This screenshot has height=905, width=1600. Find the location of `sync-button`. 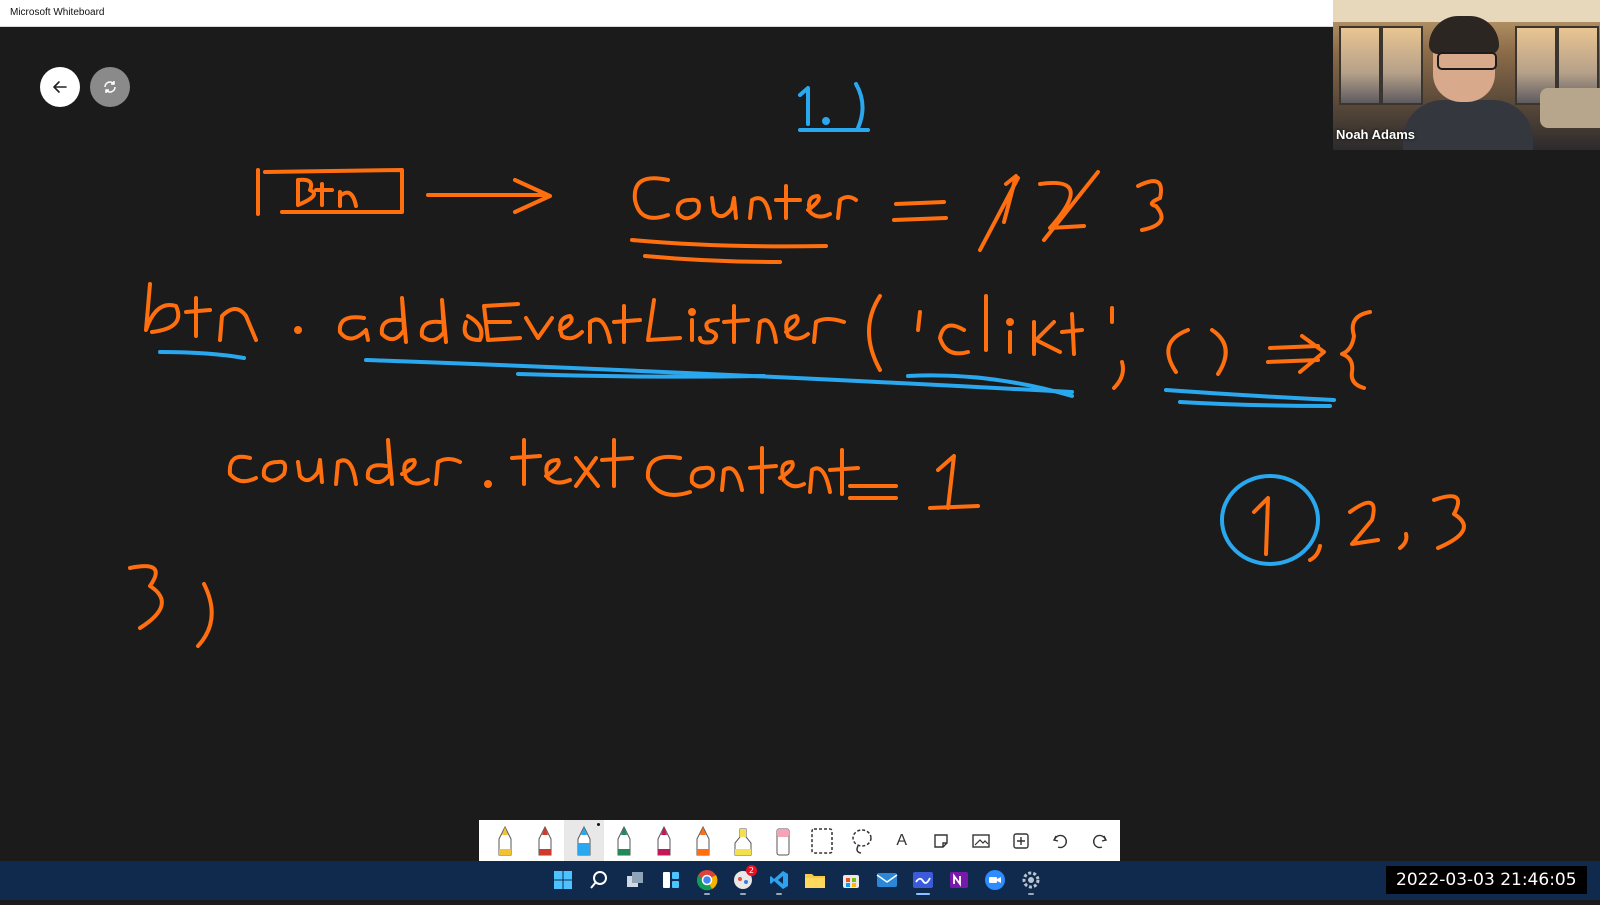

sync-button is located at coordinates (110, 87).